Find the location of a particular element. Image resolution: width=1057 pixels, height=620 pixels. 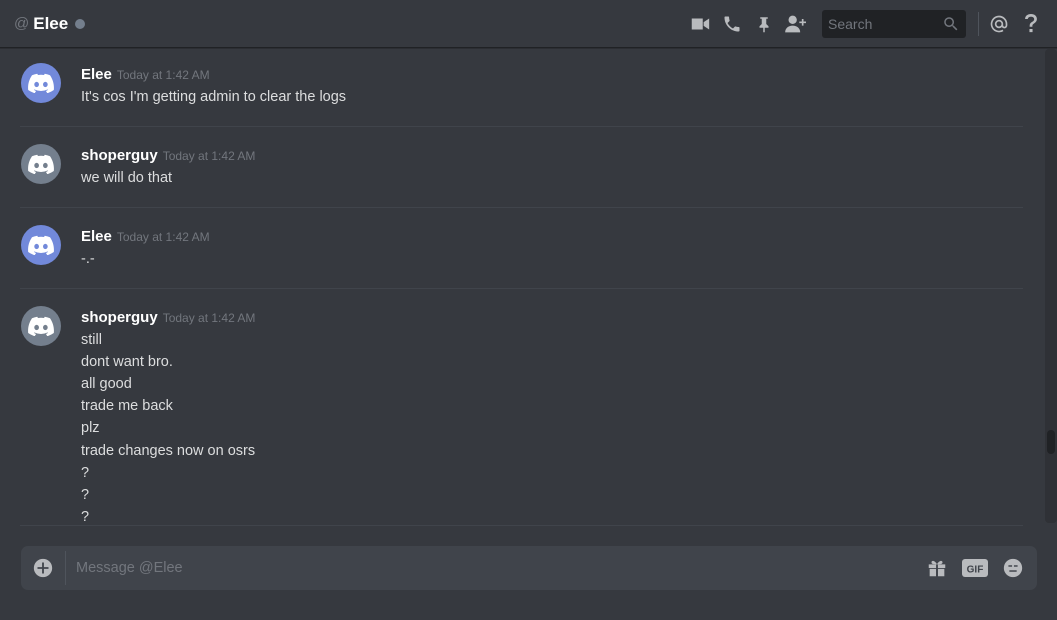

gift-icon is located at coordinates (937, 568).